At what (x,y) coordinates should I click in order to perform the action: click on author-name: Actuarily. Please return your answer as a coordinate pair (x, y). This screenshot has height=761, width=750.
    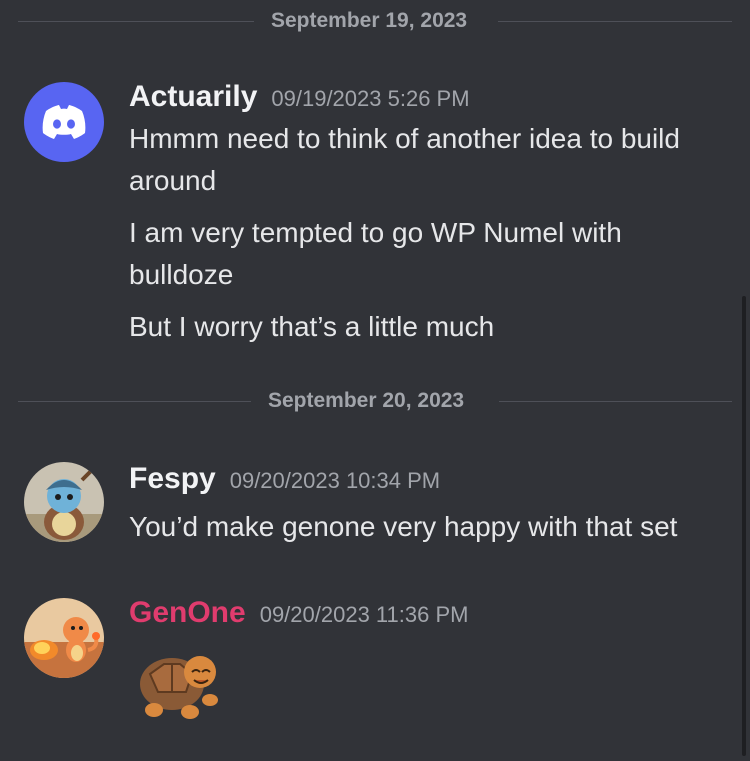
    Looking at the image, I should click on (193, 96).